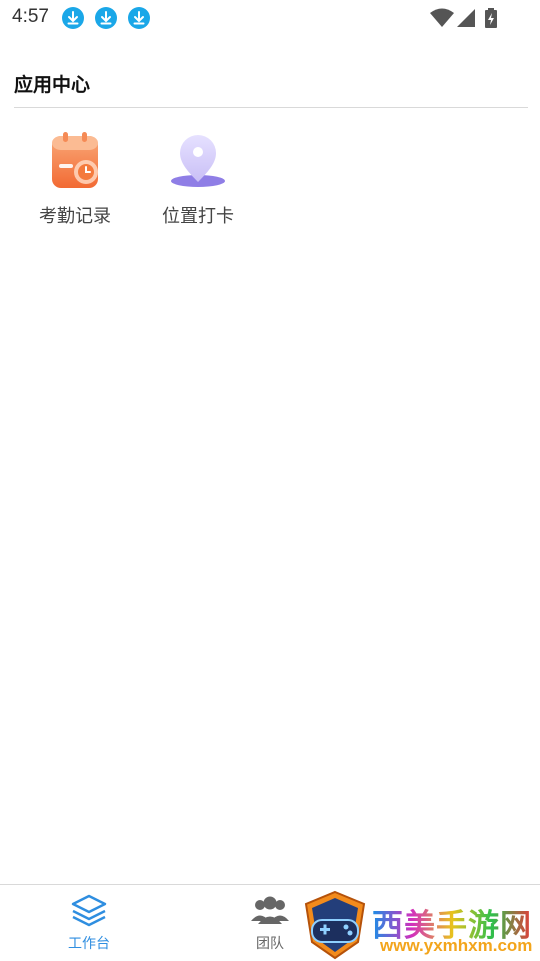 Image resolution: width=540 pixels, height=961 pixels. What do you see at coordinates (456, 945) in the screenshot?
I see `watermark-url: www.yxmhxm.com` at bounding box center [456, 945].